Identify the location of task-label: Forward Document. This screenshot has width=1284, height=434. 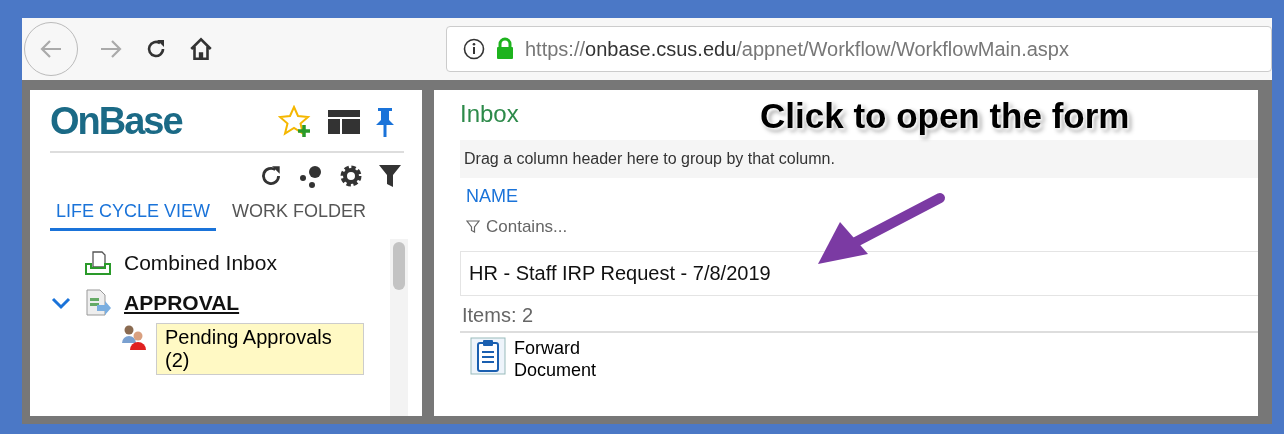
(559, 359).